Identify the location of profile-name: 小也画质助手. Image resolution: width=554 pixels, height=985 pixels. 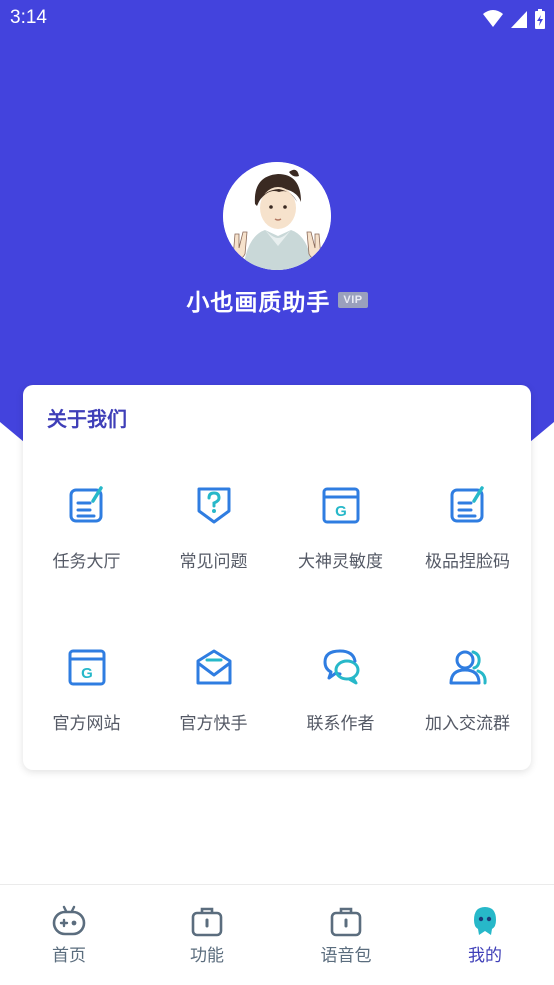
(258, 303).